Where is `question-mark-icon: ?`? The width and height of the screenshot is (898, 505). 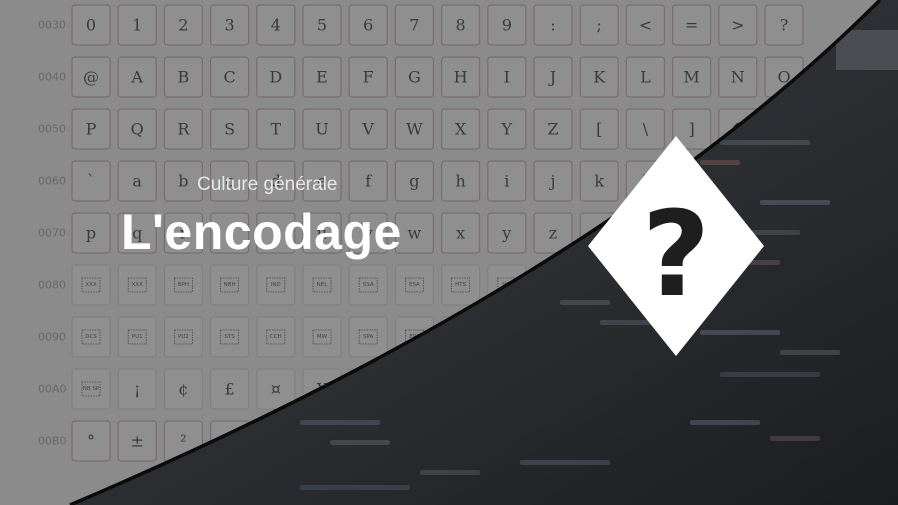 question-mark-icon: ? is located at coordinates (676, 254).